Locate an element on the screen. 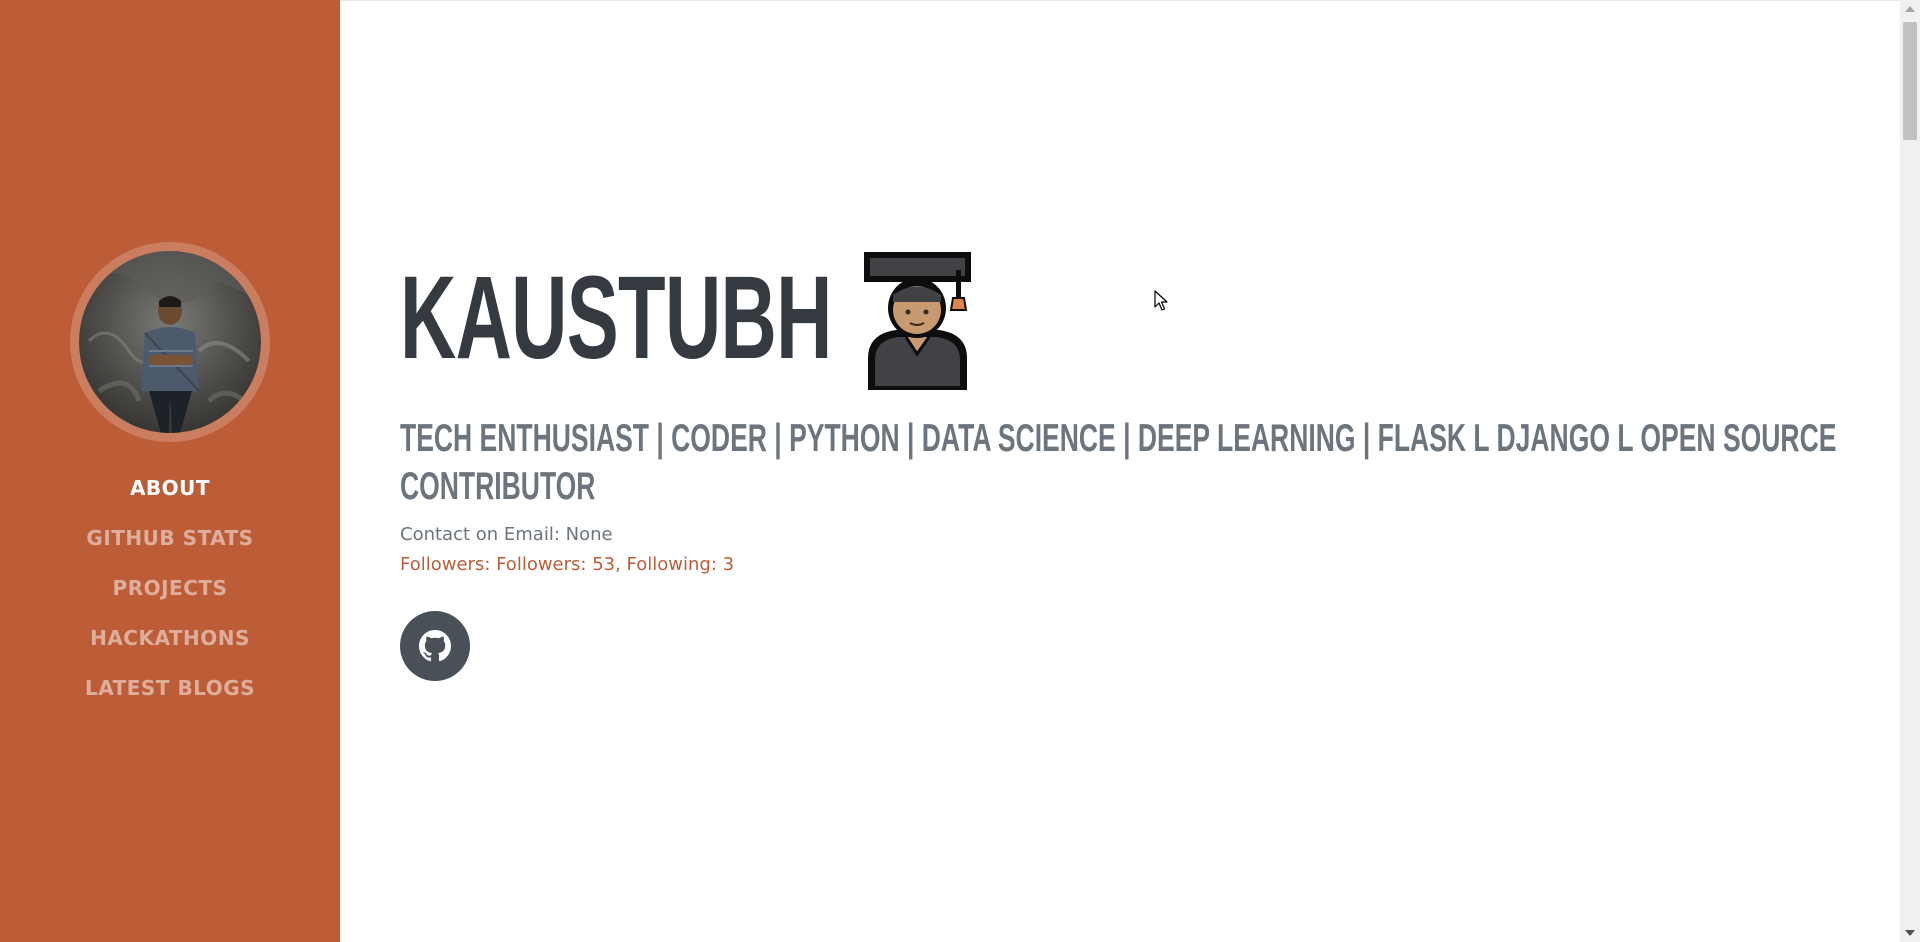  avatar-ring is located at coordinates (170, 342).